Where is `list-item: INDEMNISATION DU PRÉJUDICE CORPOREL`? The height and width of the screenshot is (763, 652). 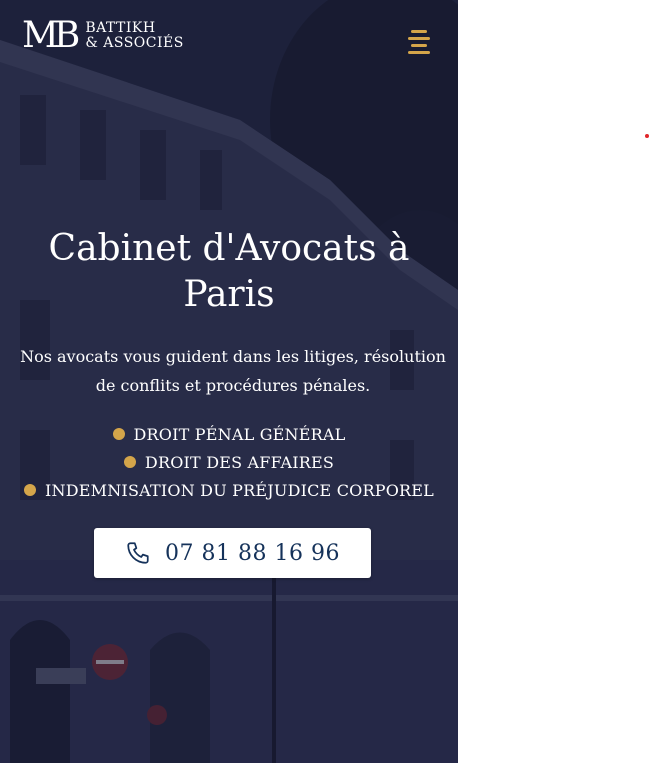
list-item: INDEMNISATION DU PRÉJUDICE CORPOREL is located at coordinates (229, 490).